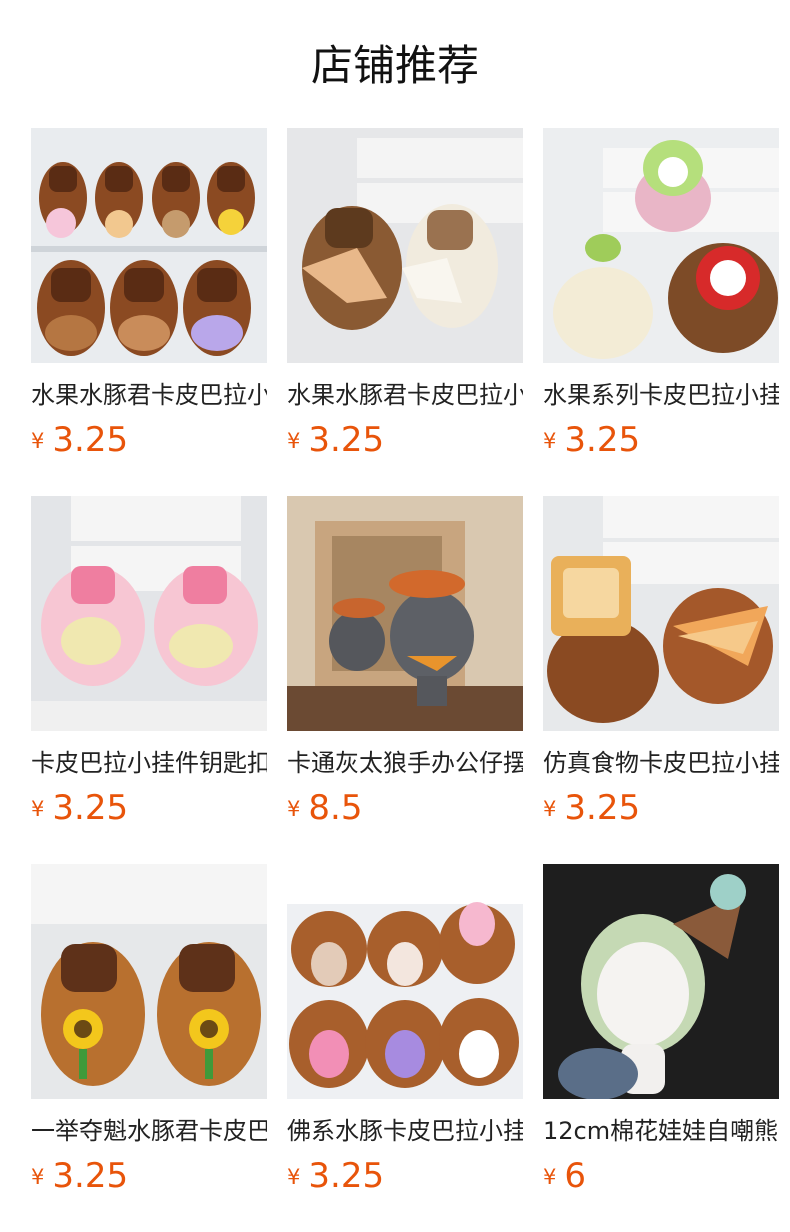 This screenshot has width=790, height=1232. What do you see at coordinates (149, 1131) in the screenshot?
I see `product-name: 一举夺魁水豚君卡皮巴拉` at bounding box center [149, 1131].